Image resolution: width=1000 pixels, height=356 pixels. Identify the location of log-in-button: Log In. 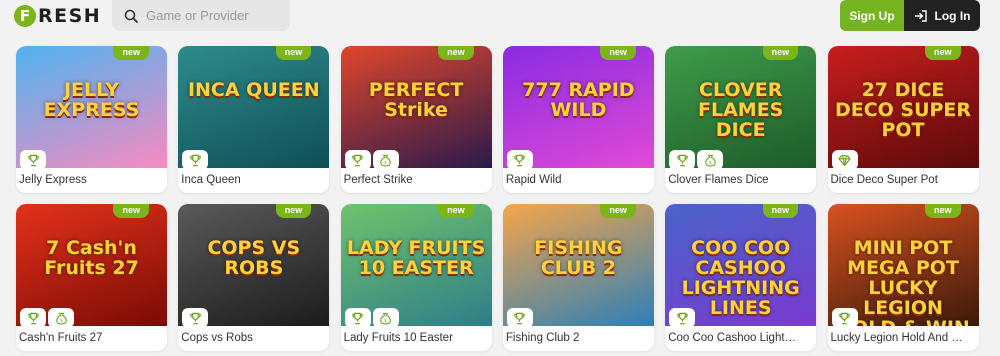
(942, 15).